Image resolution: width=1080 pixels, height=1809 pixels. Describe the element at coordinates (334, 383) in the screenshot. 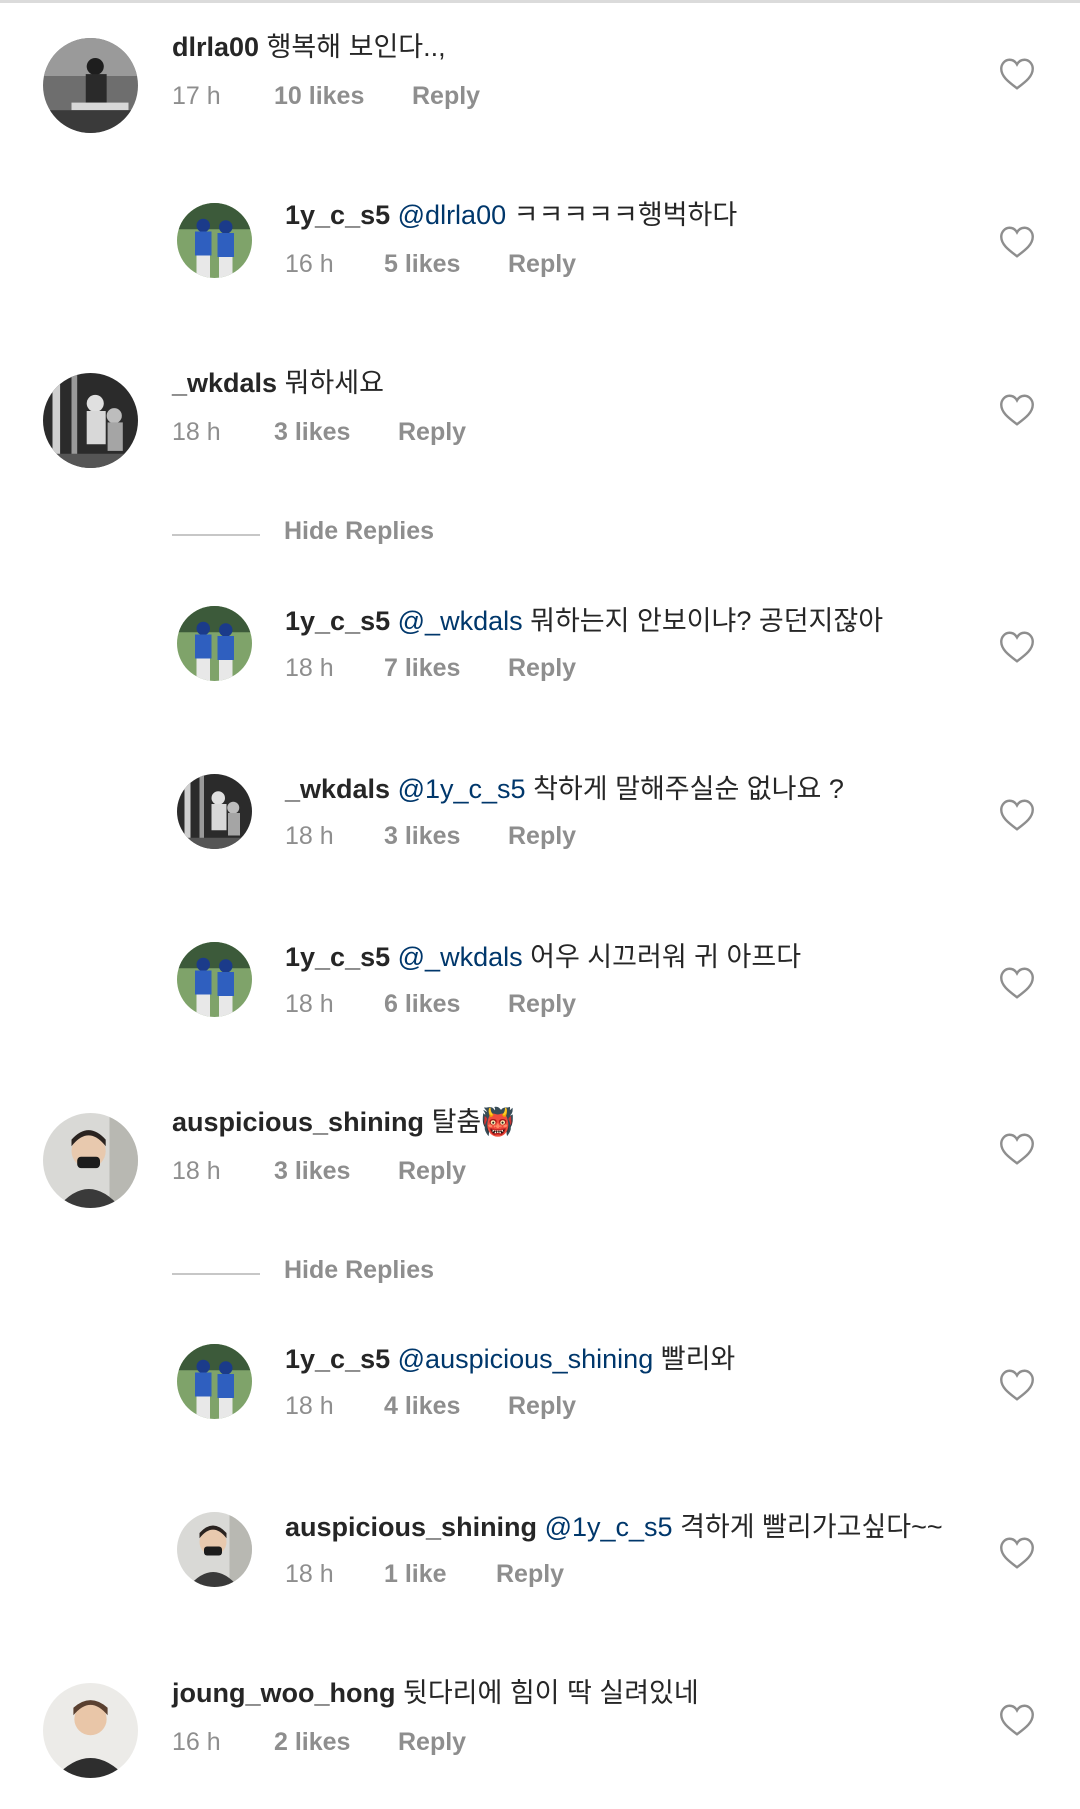

I see `comment-text: 뭐하세요` at that location.